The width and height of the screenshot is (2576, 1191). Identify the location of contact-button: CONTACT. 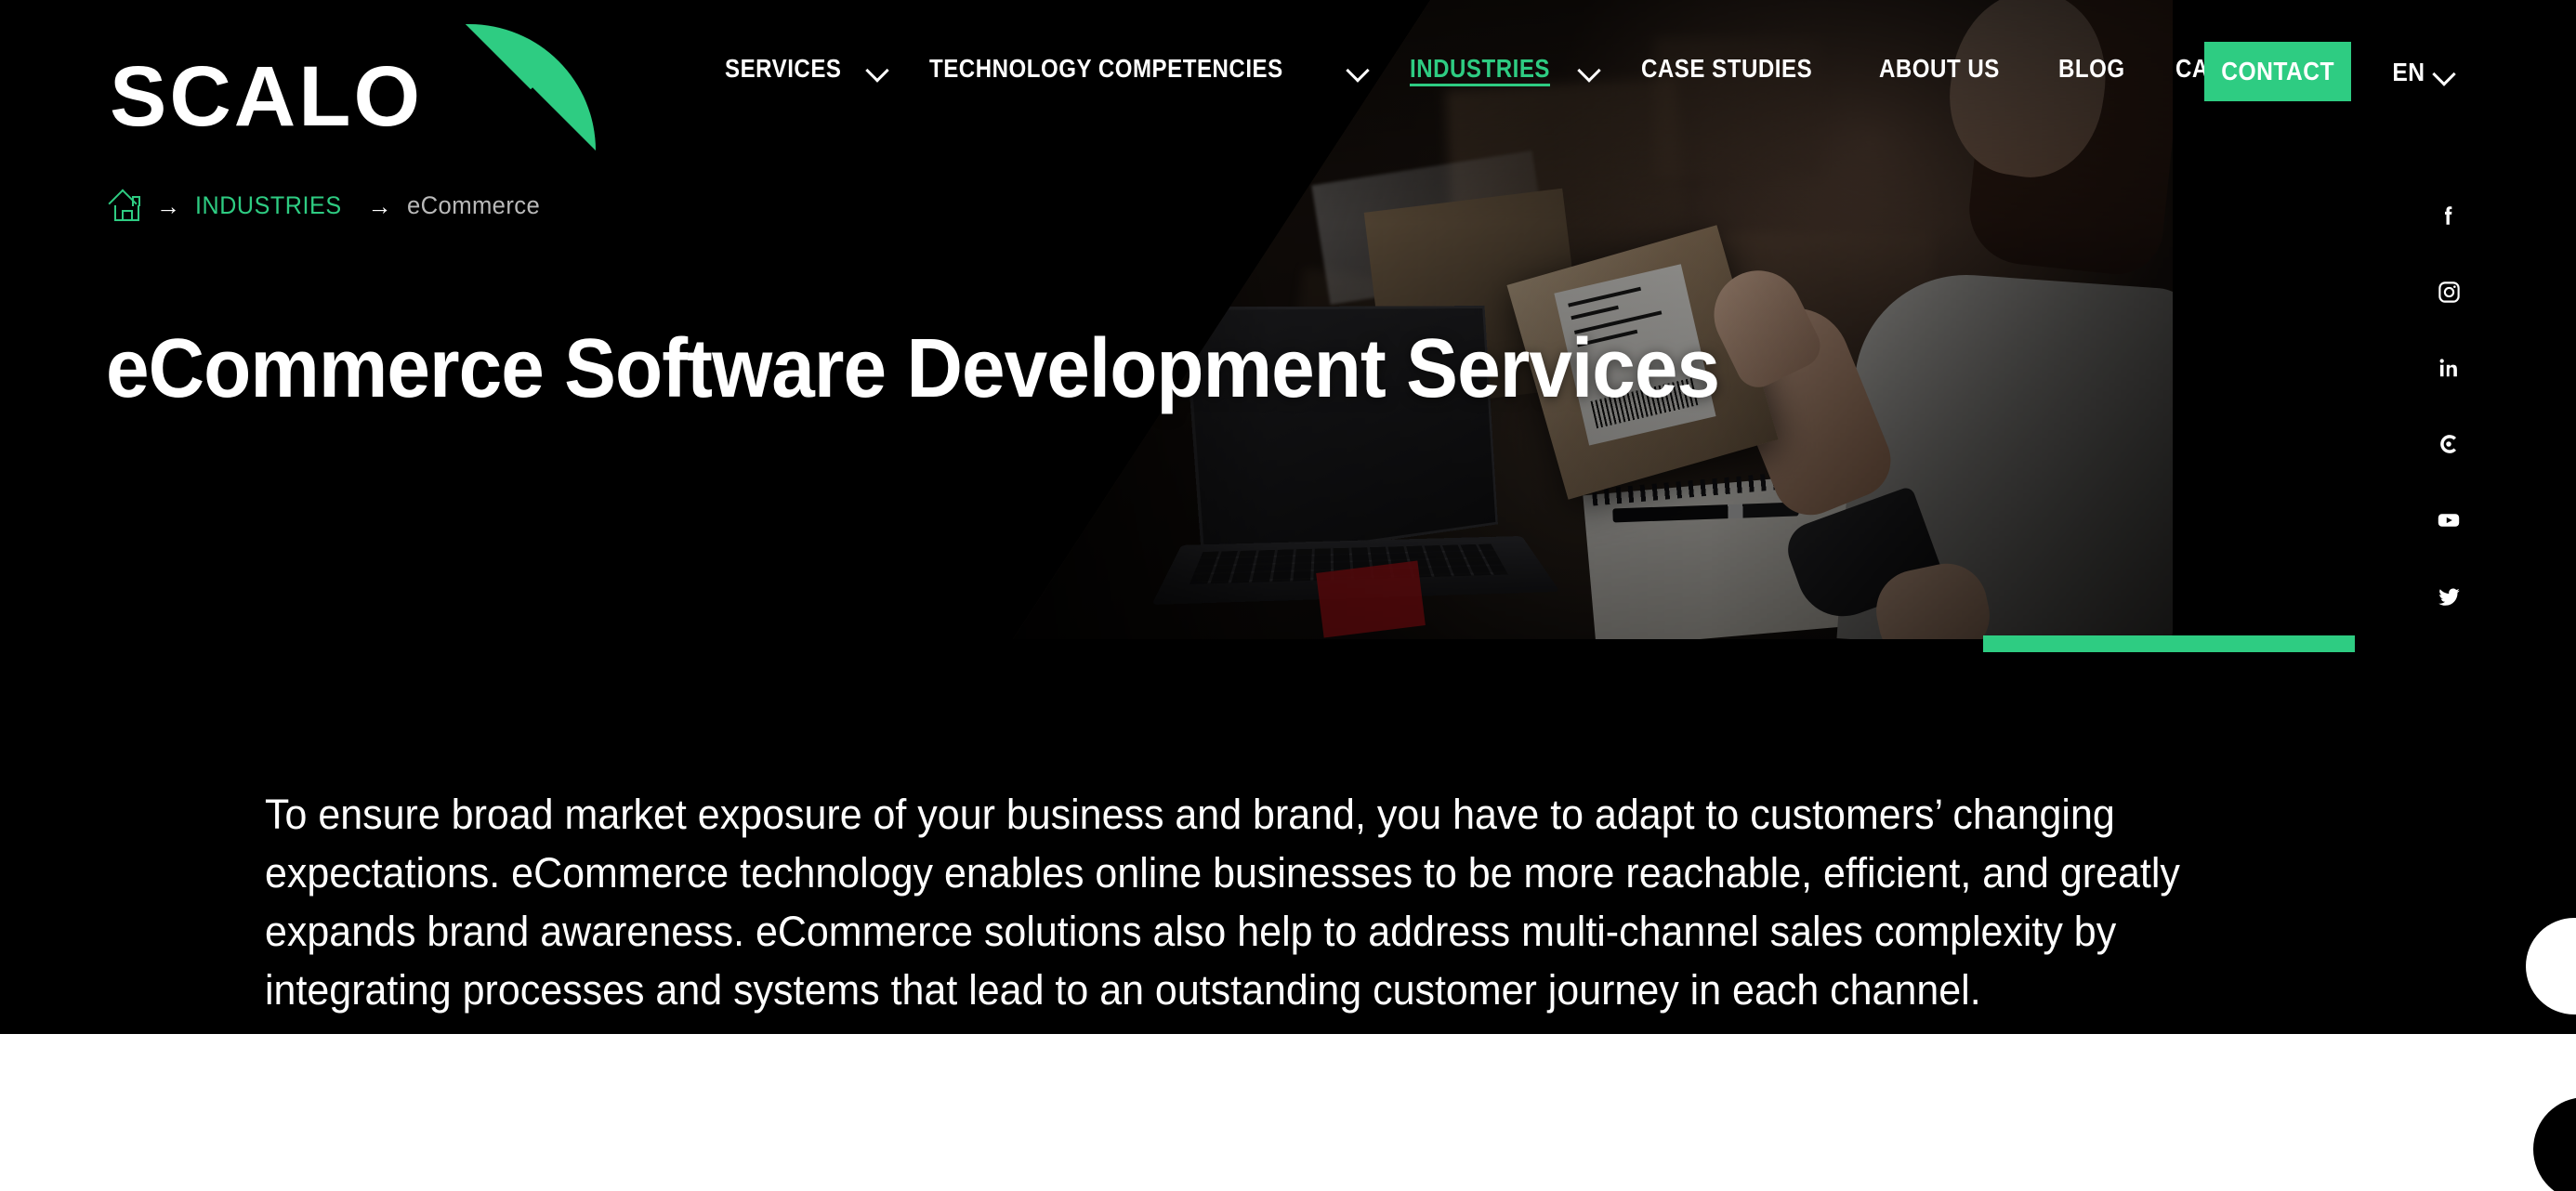
(2277, 71).